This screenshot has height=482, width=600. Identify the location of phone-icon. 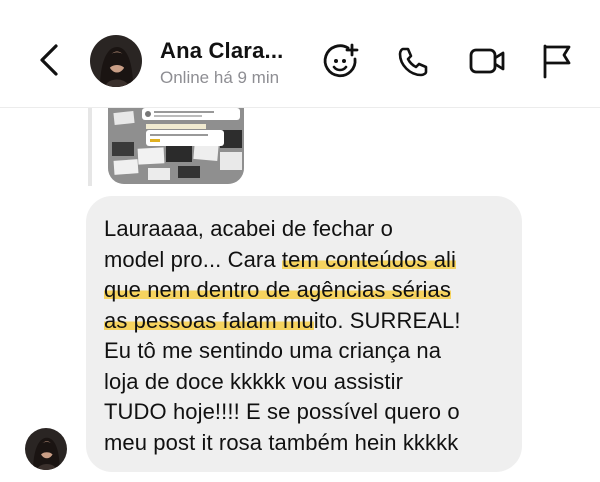
(414, 61).